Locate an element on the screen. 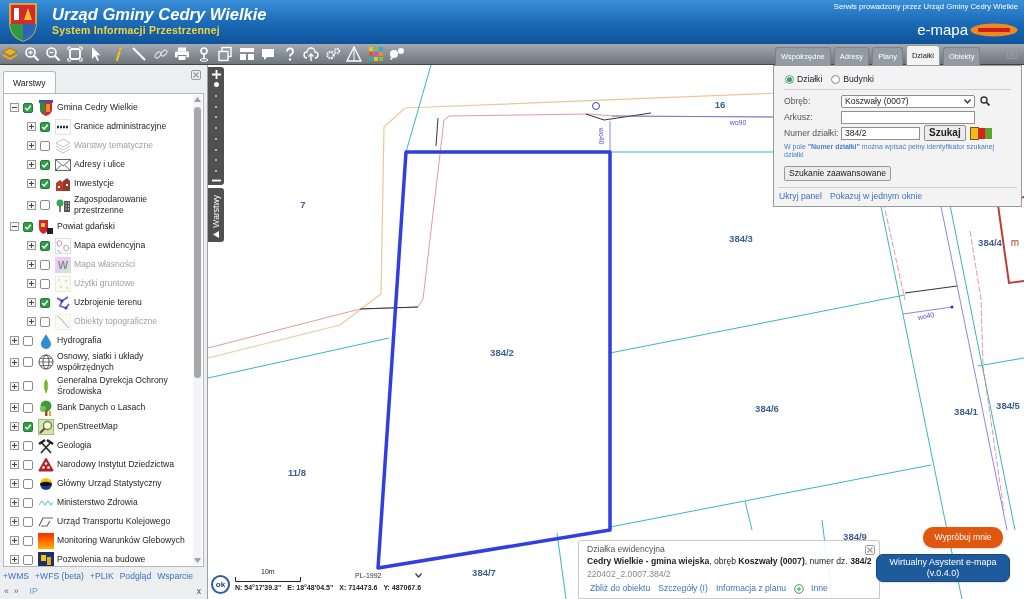  layers-tab: Warstwy is located at coordinates (29, 82).